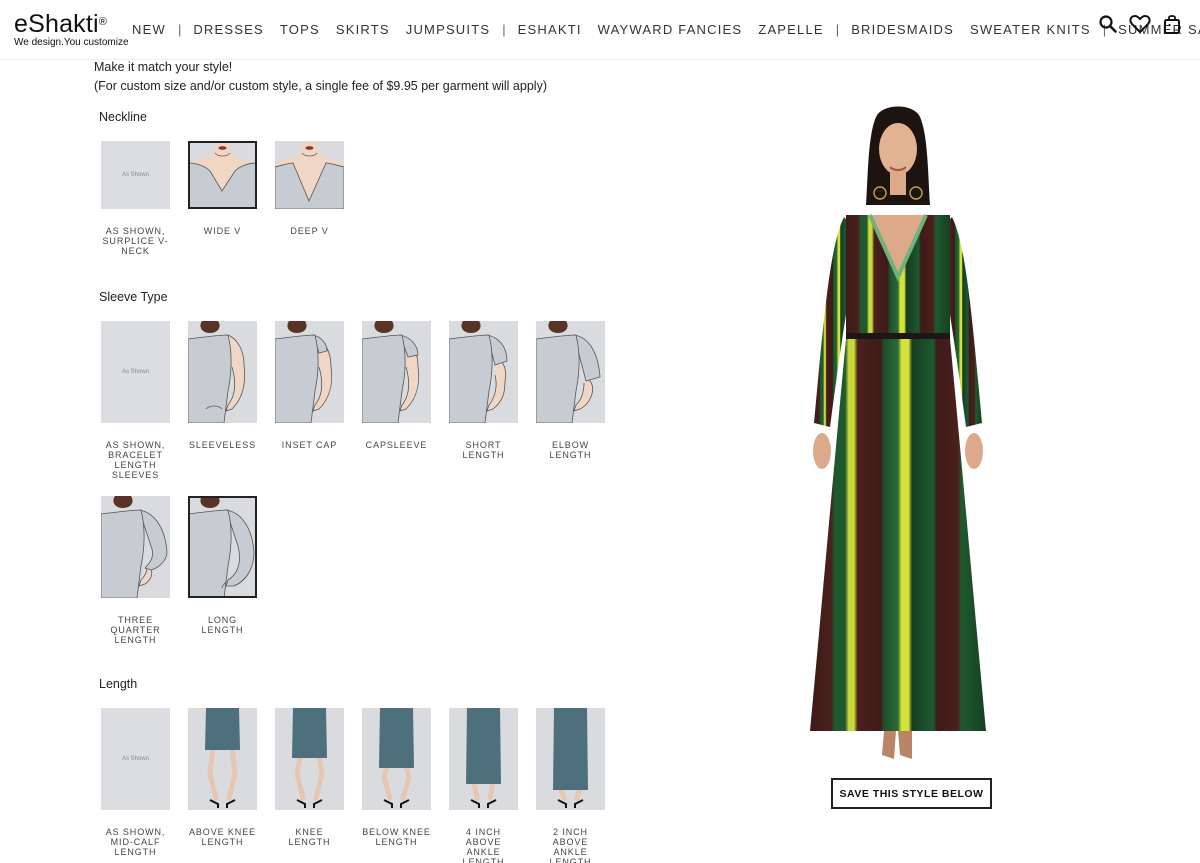 This screenshot has width=1200, height=863. I want to click on nav-item-eshakti: ESHAKTI, so click(550, 29).